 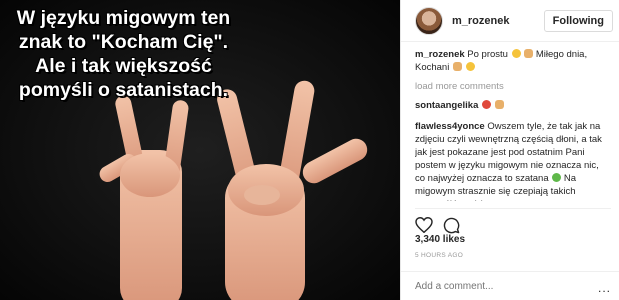 What do you see at coordinates (450, 126) in the screenshot?
I see `comment-username: flawless4yonce` at bounding box center [450, 126].